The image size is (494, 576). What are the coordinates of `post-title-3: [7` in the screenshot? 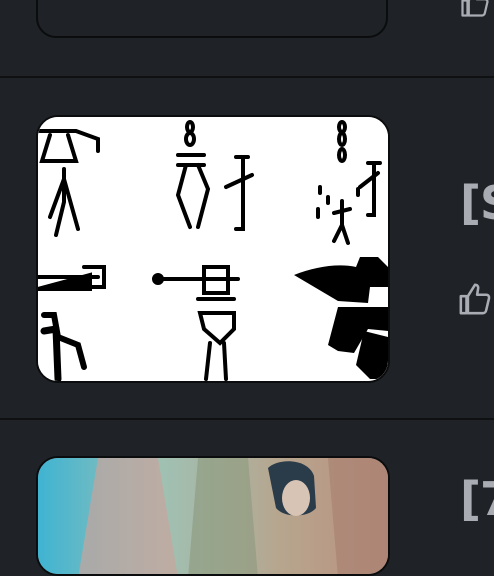 It's located at (477, 499).